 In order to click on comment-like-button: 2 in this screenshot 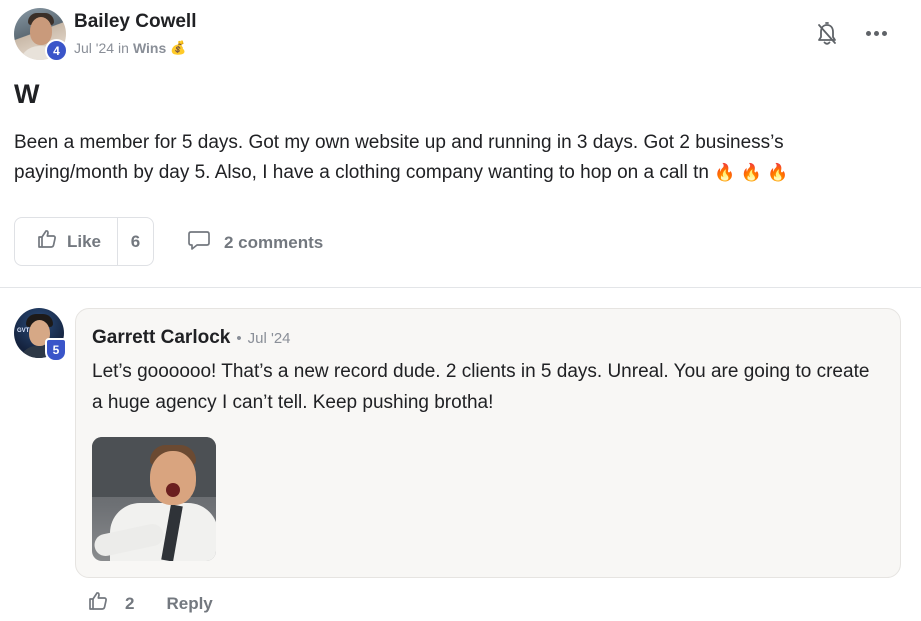, I will do `click(110, 603)`.